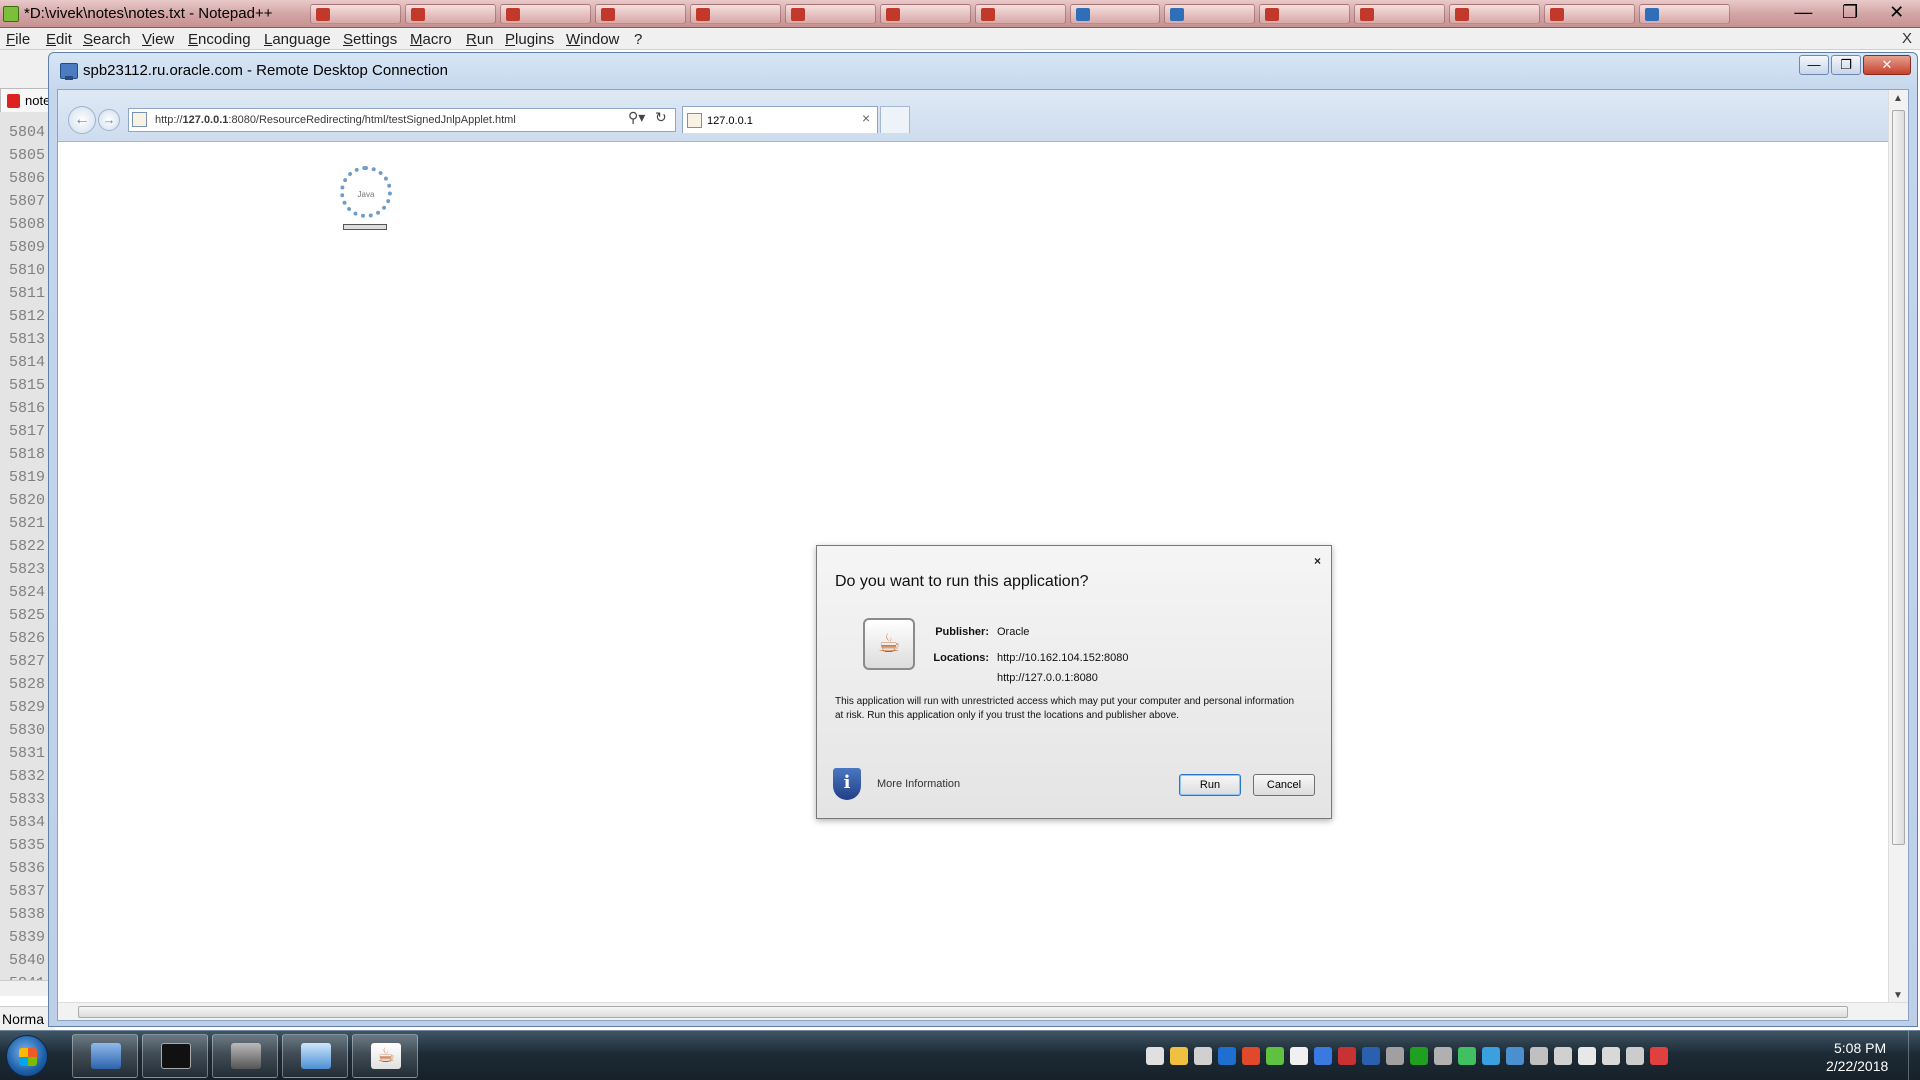 The image size is (1920, 1080). What do you see at coordinates (1857, 1066) in the screenshot?
I see `clock-date: 2/22/2018` at bounding box center [1857, 1066].